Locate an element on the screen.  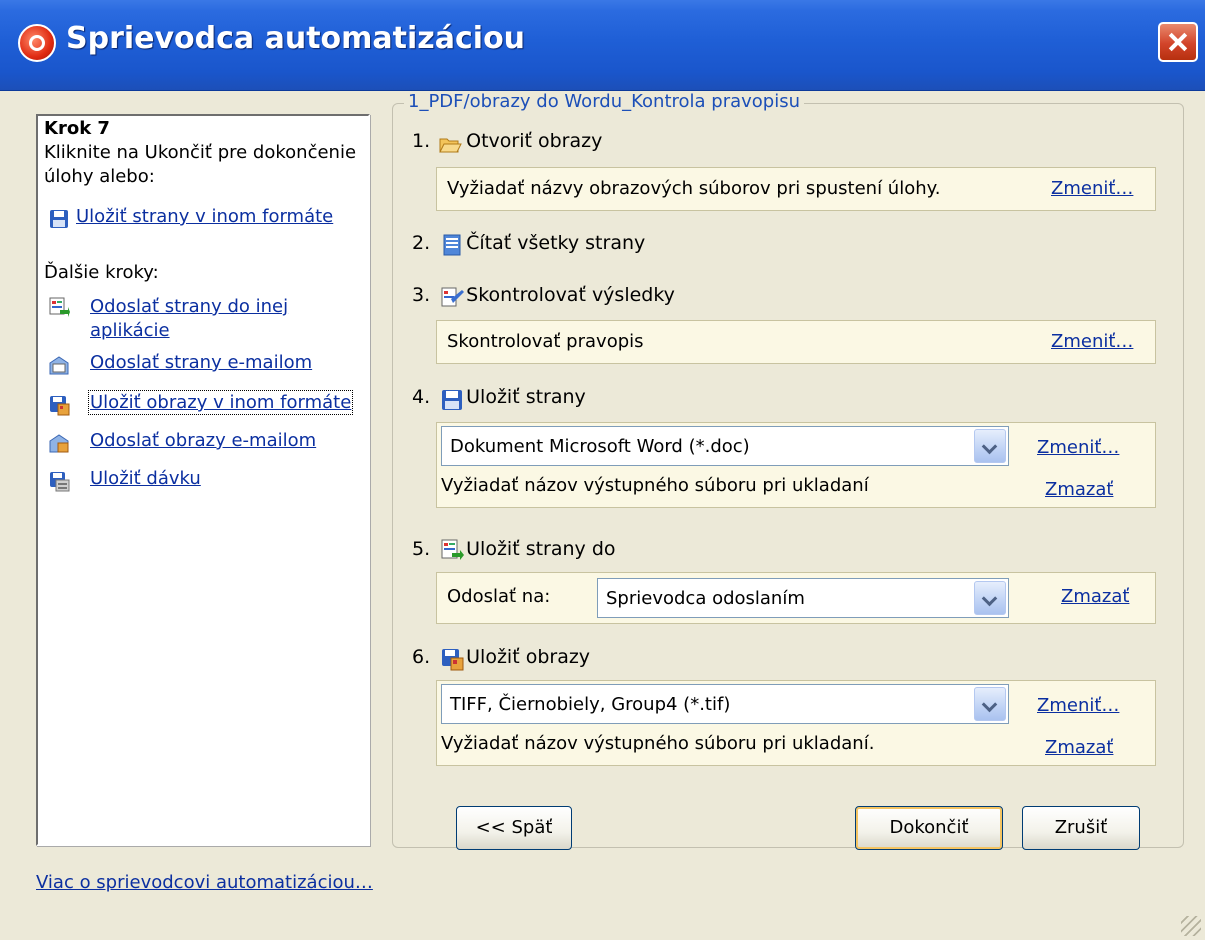
step-3-info-text: Skontrolovať pravopis is located at coordinates (545, 341).